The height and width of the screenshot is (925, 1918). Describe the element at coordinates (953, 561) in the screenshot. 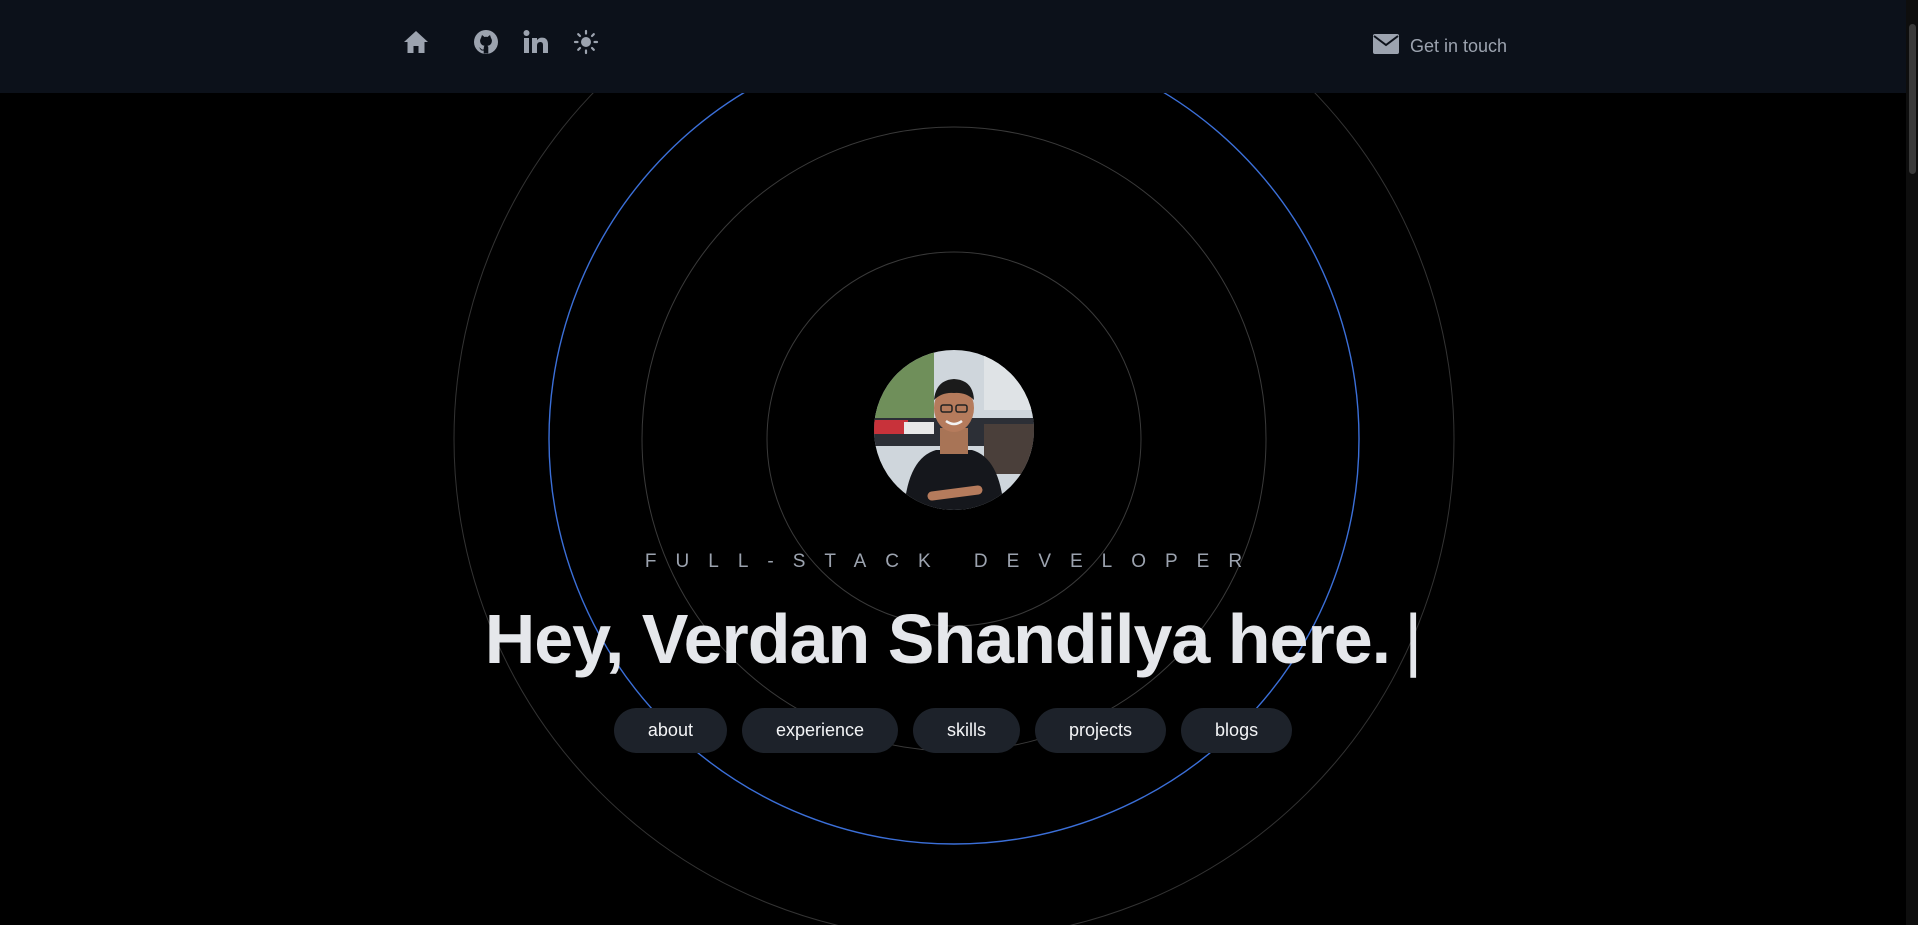

I see `role-subtitle: FULL-STACK DEVELOPER` at that location.